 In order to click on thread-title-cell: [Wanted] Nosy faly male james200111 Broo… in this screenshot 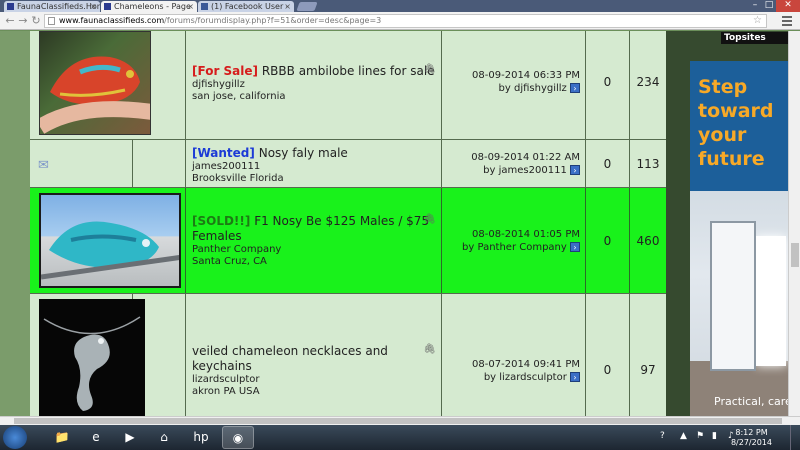, I will do `click(314, 163)`.